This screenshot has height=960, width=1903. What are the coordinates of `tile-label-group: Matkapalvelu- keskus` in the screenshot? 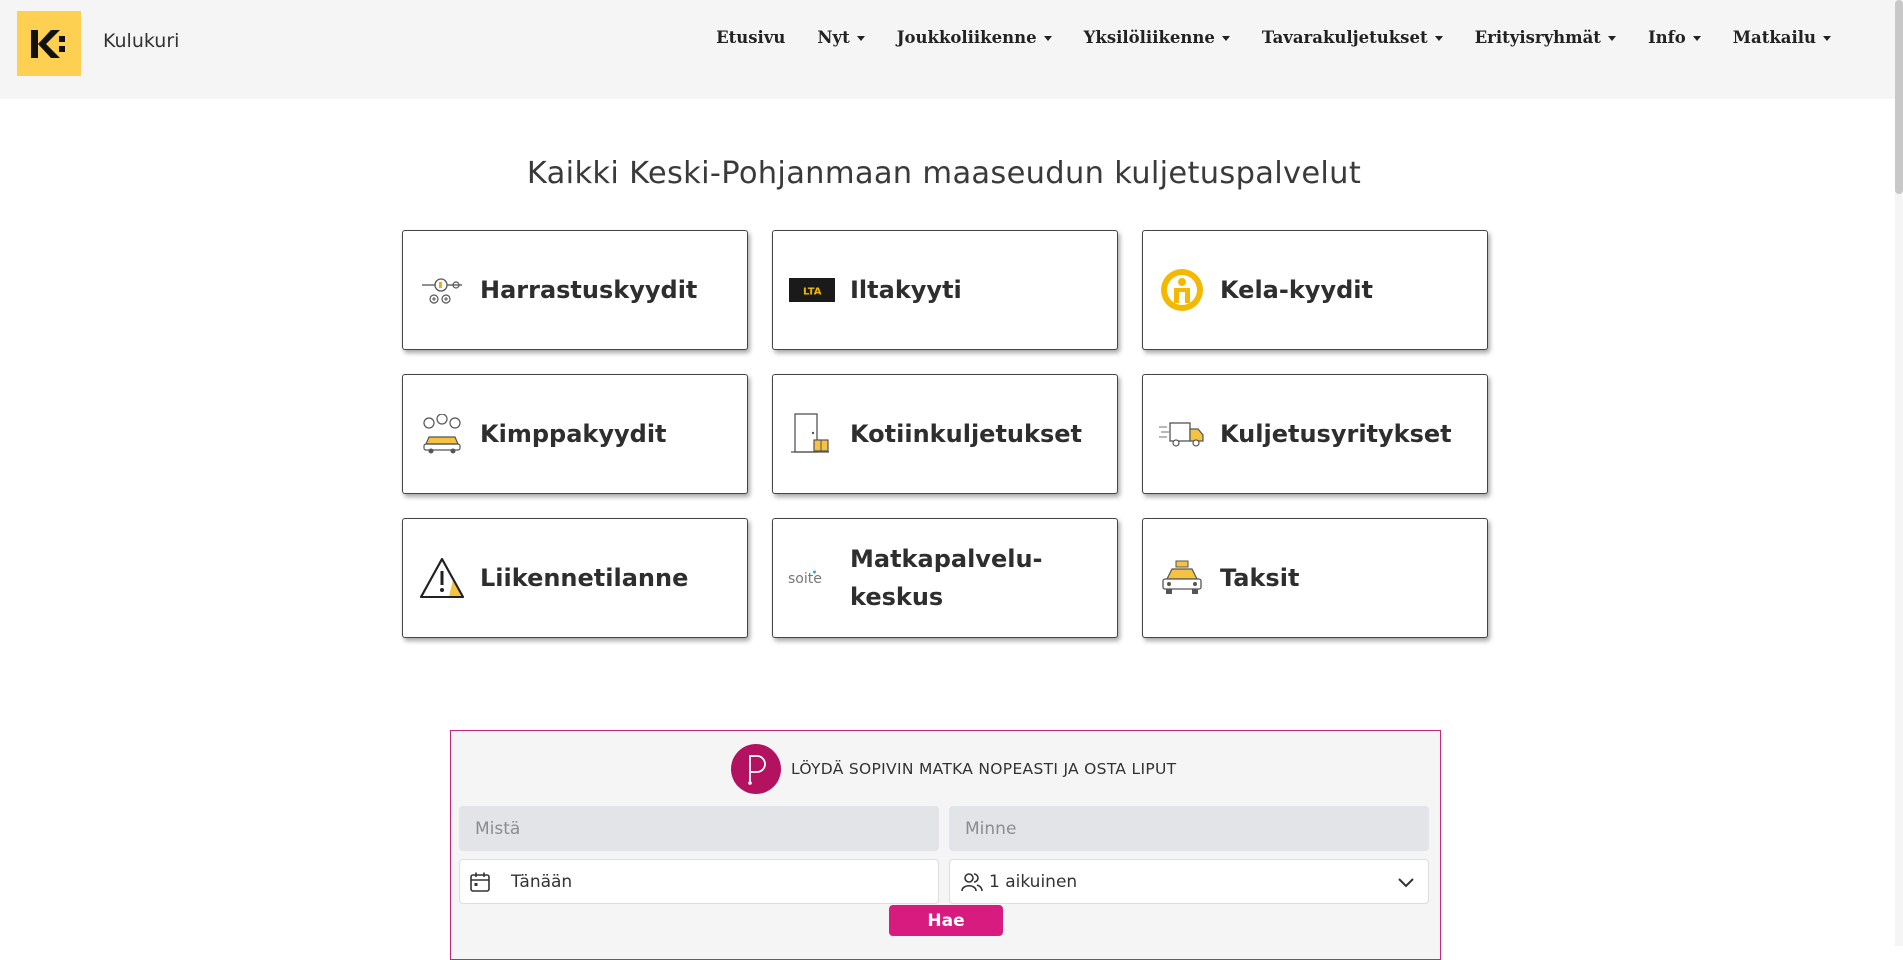 It's located at (946, 578).